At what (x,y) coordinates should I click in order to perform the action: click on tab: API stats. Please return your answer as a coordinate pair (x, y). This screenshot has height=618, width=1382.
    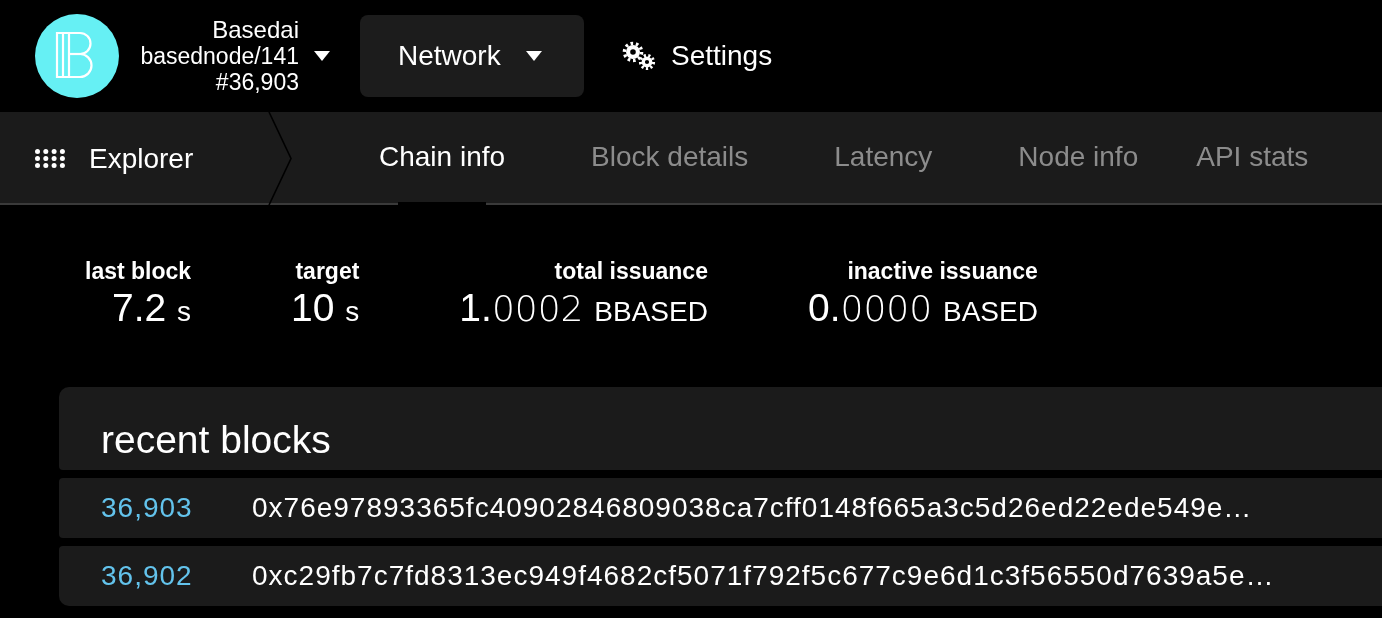
    Looking at the image, I should click on (1252, 158).